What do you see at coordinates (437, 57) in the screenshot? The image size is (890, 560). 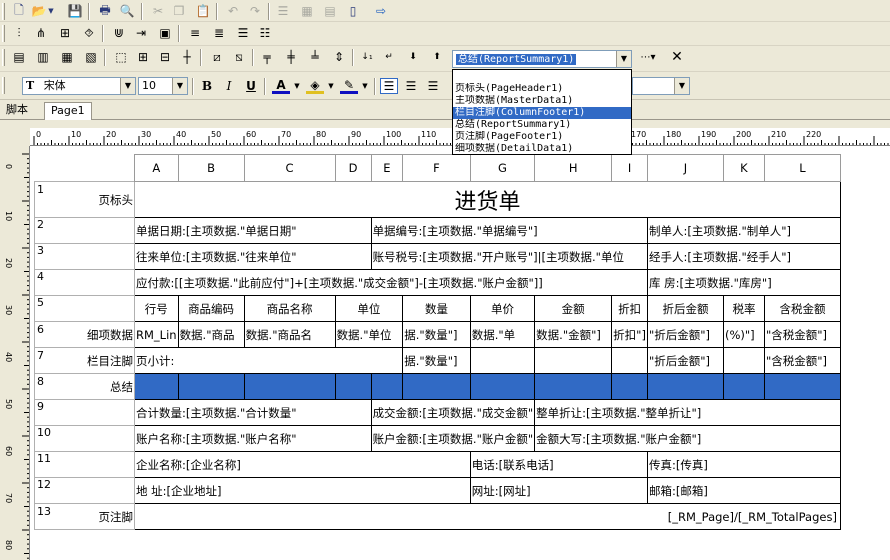 I see `expand-icon: ⬆` at bounding box center [437, 57].